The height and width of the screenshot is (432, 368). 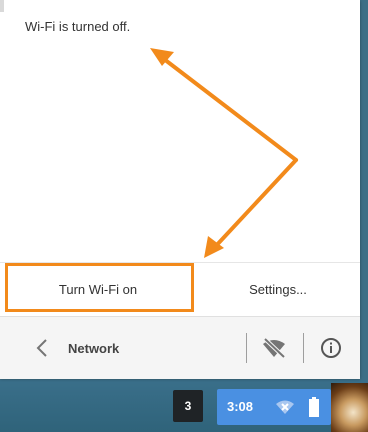 What do you see at coordinates (314, 407) in the screenshot?
I see `battery-icon` at bounding box center [314, 407].